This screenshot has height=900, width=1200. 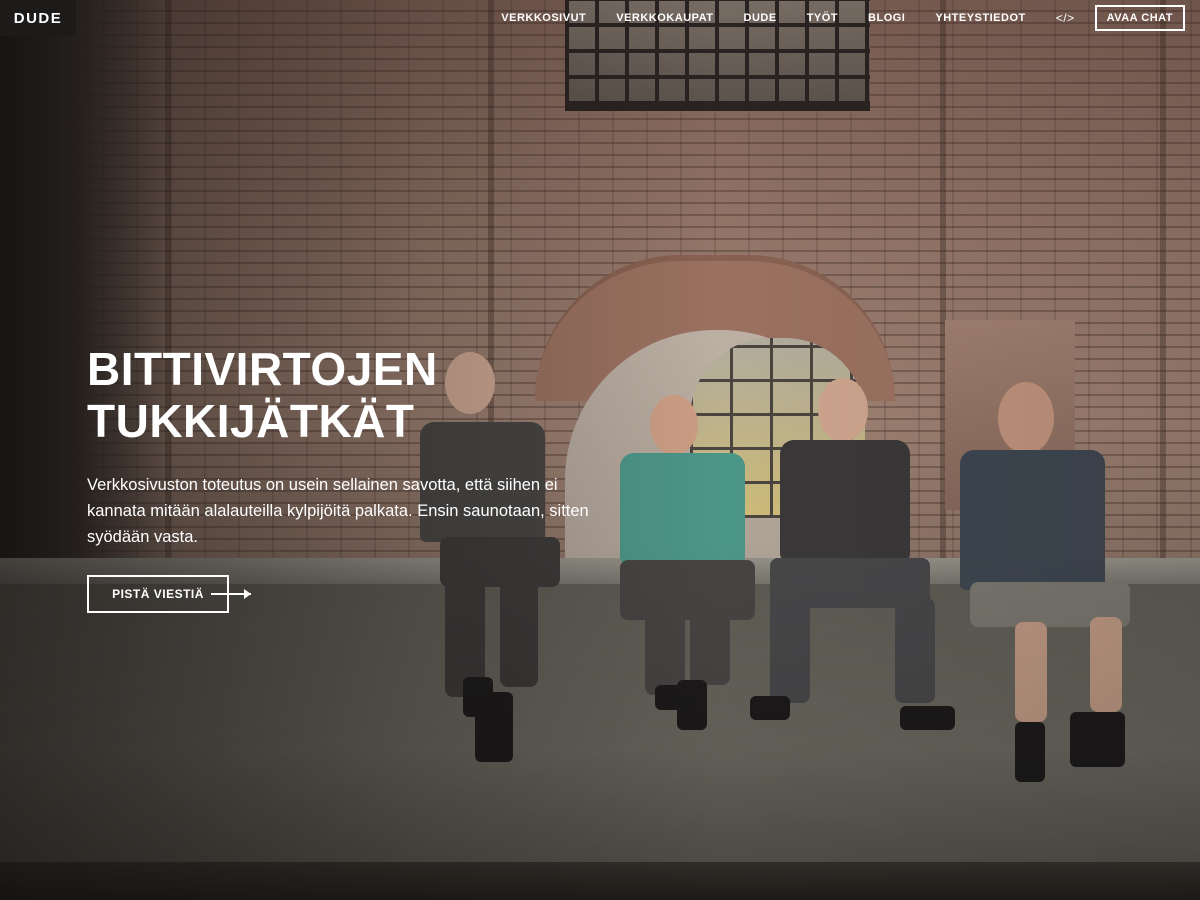 I want to click on nav-item-verkkokaupat: VERKKOKAUPAT, so click(x=664, y=18).